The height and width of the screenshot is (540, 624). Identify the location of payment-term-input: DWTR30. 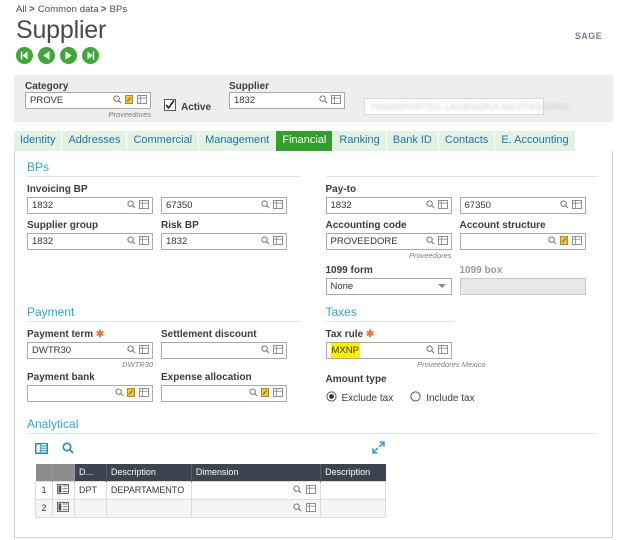
(90, 350).